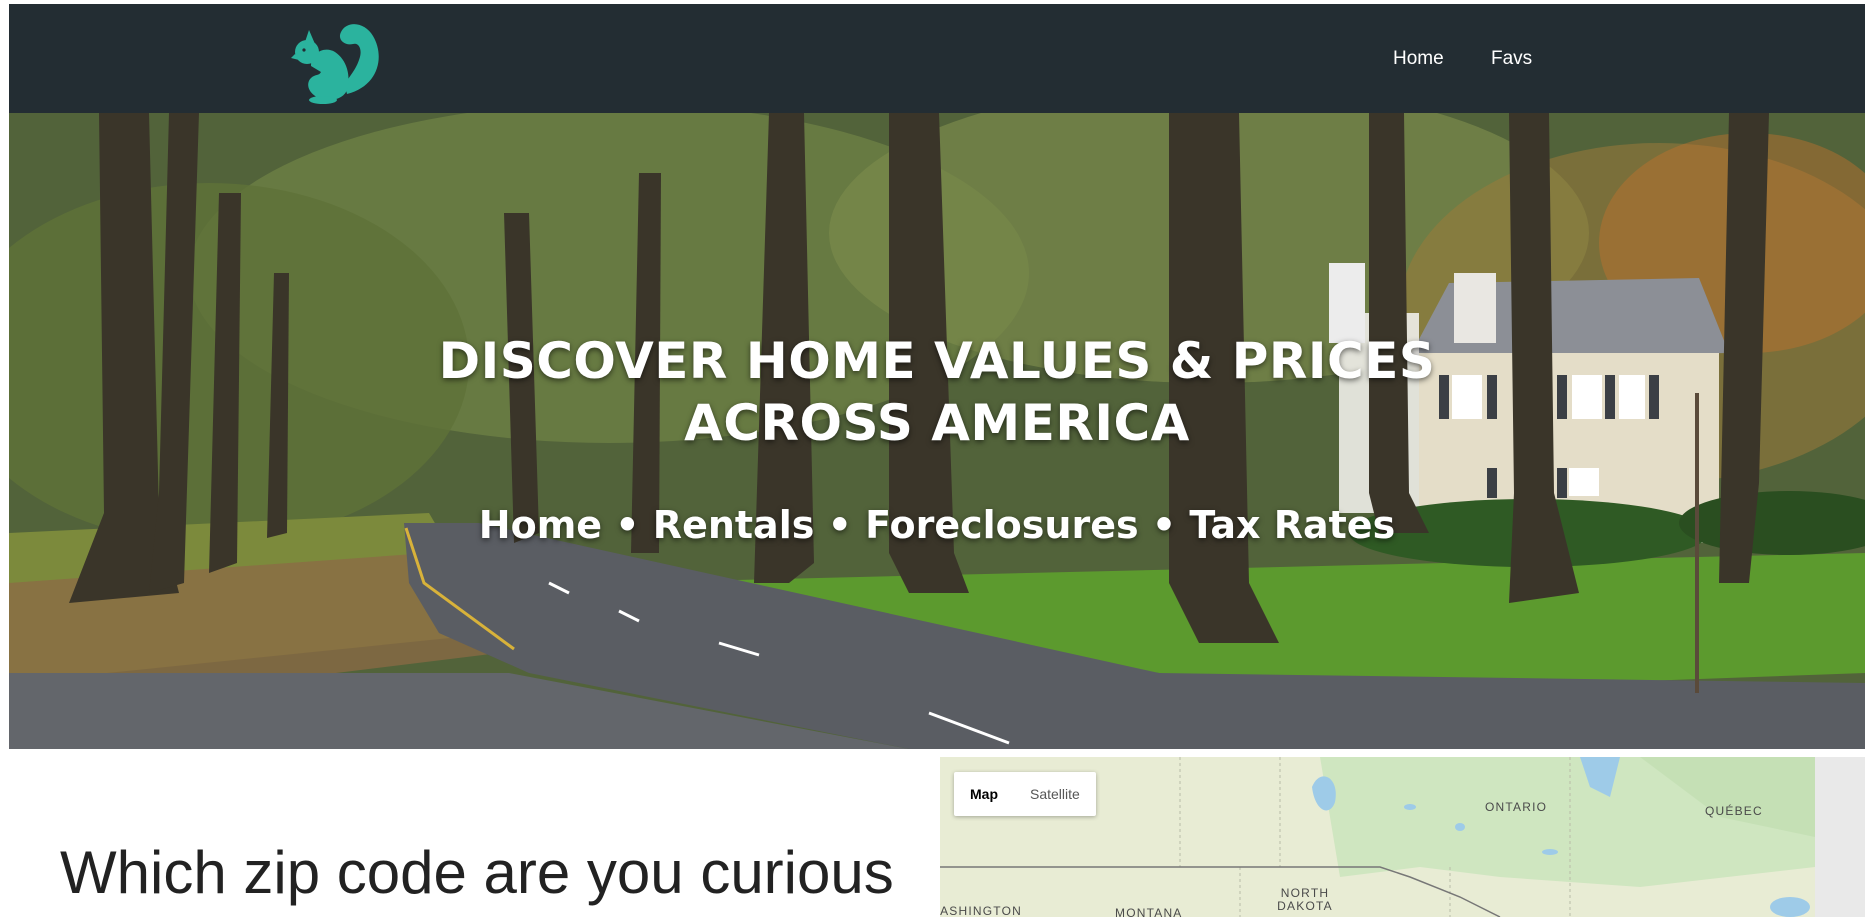  I want to click on map-label-washington: WASHINGTON, so click(981, 910).